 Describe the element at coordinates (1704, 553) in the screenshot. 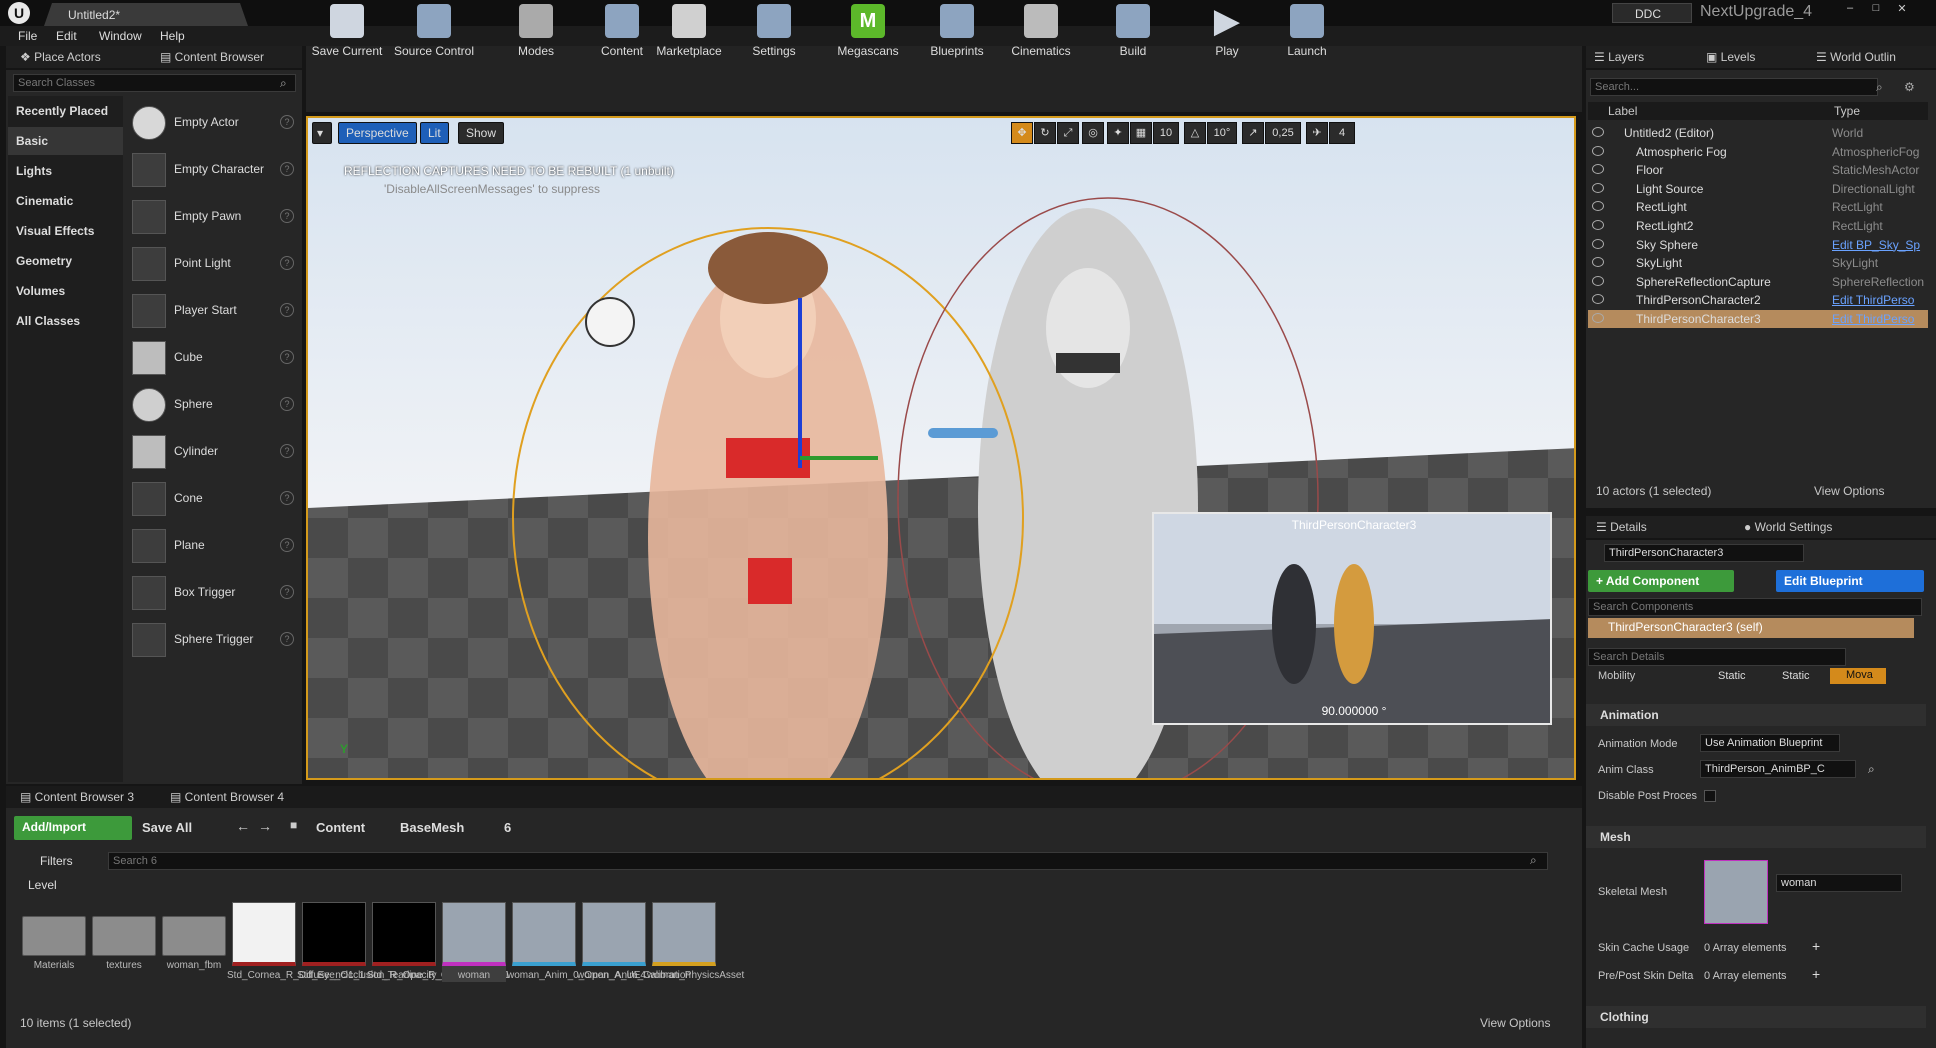

I see `actor-name-field: ThirdPersonCharacter3` at that location.